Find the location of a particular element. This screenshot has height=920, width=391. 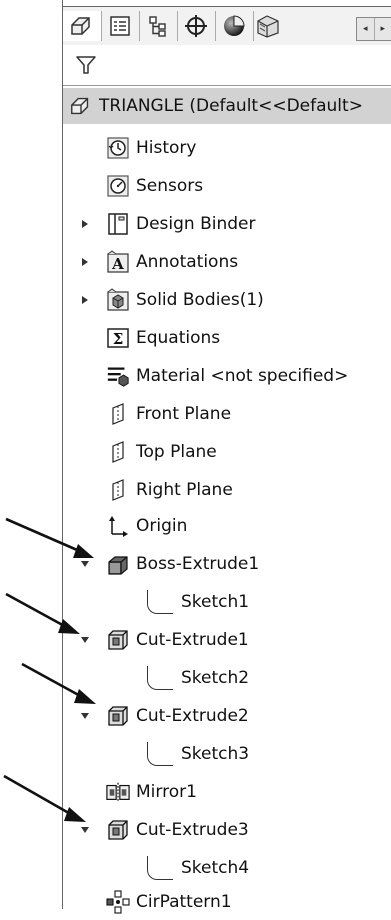

annotations-icon: A is located at coordinates (118, 262).